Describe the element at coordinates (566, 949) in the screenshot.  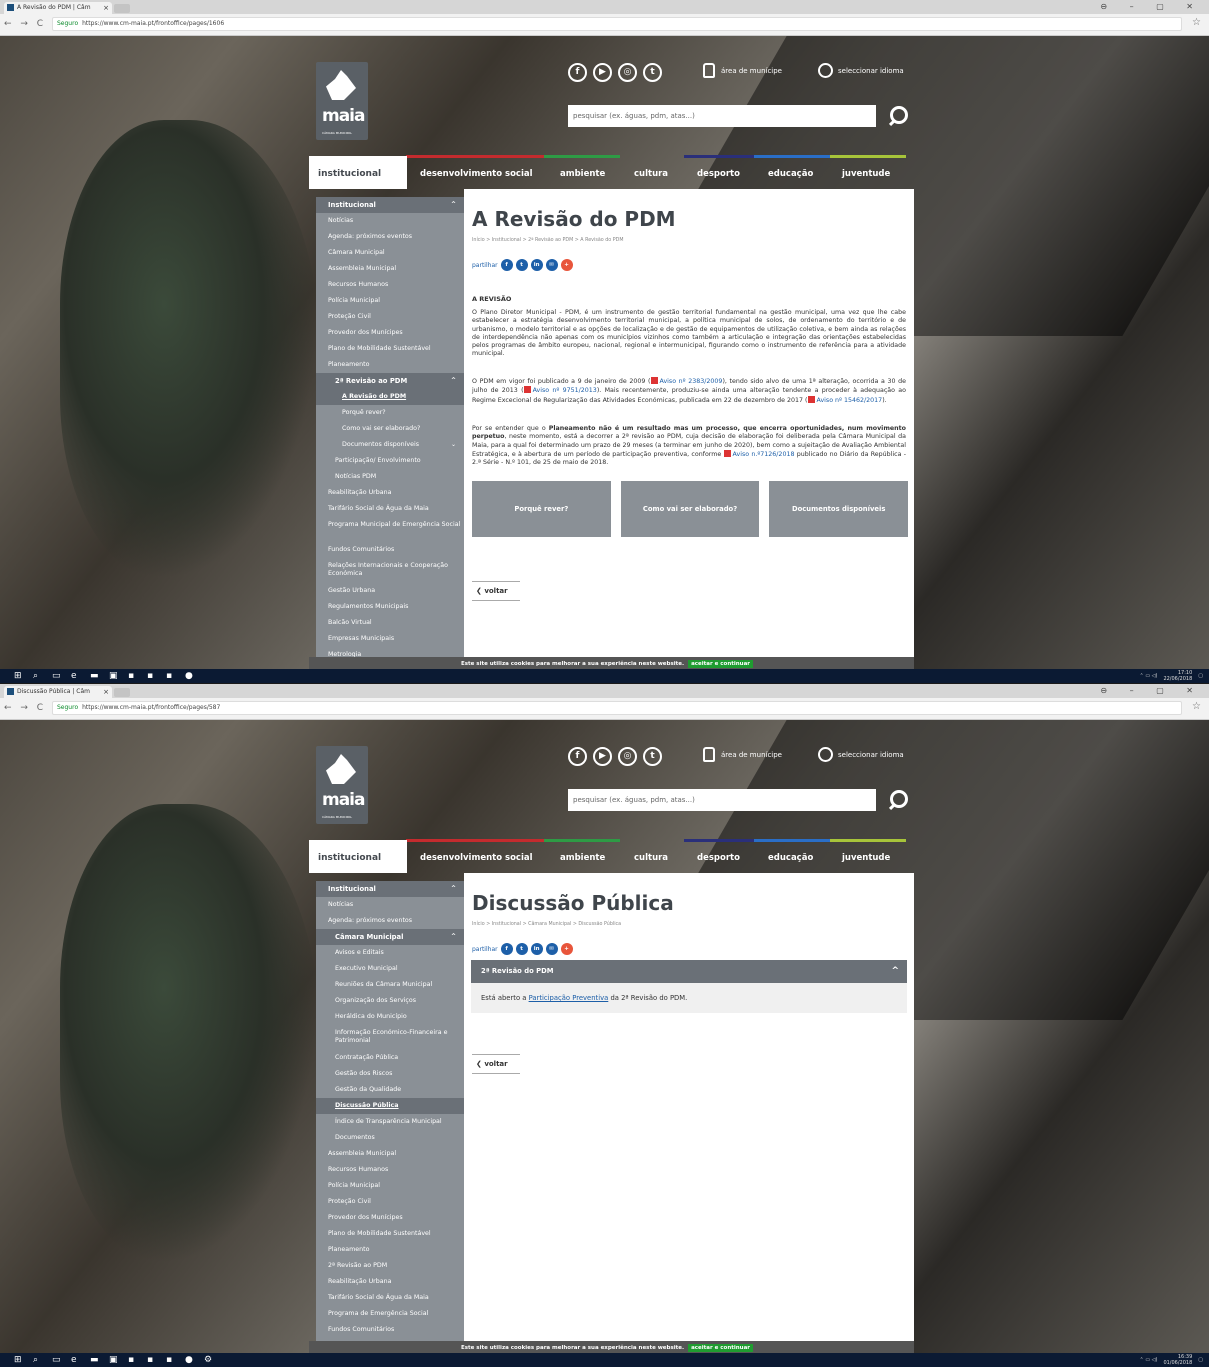
I see `plus-share-icon: +` at that location.